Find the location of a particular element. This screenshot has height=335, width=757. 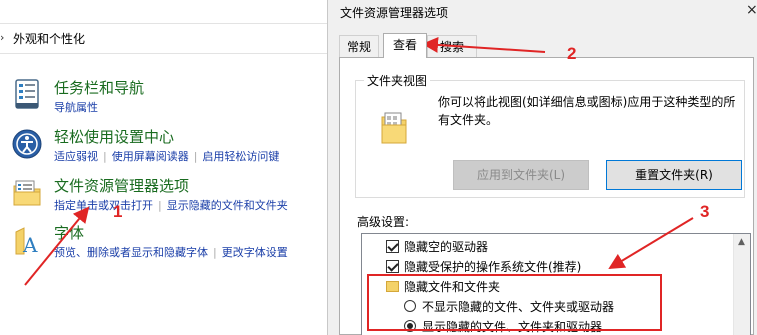

cp-item-file-explorer-options: 文件资源管理器选项 指定单击或双击打开 | 显示隐藏的文件和文件夹 is located at coordinates (166, 194).